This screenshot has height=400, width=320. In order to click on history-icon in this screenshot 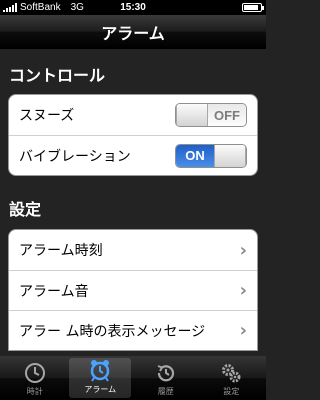, I will do `click(165, 373)`.